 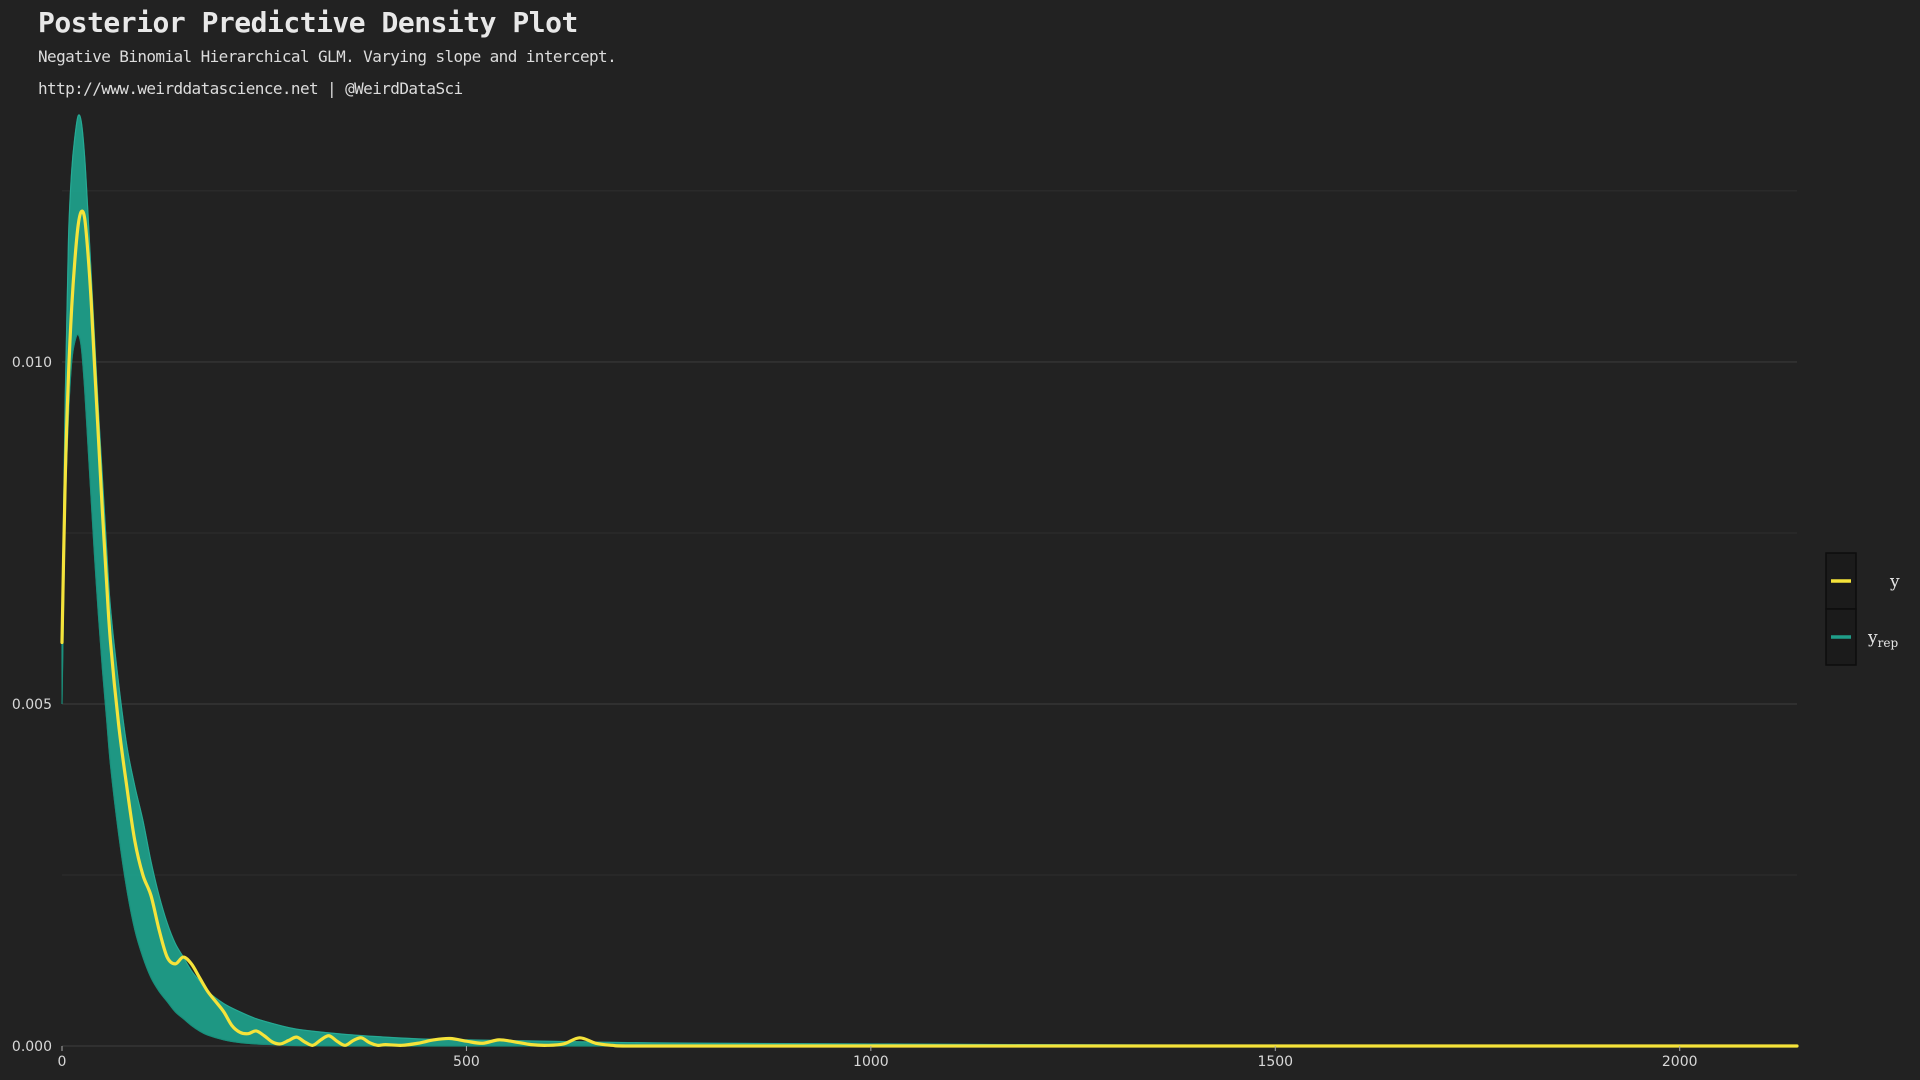 I want to click on x-tick-label: 500, so click(x=466, y=1062).